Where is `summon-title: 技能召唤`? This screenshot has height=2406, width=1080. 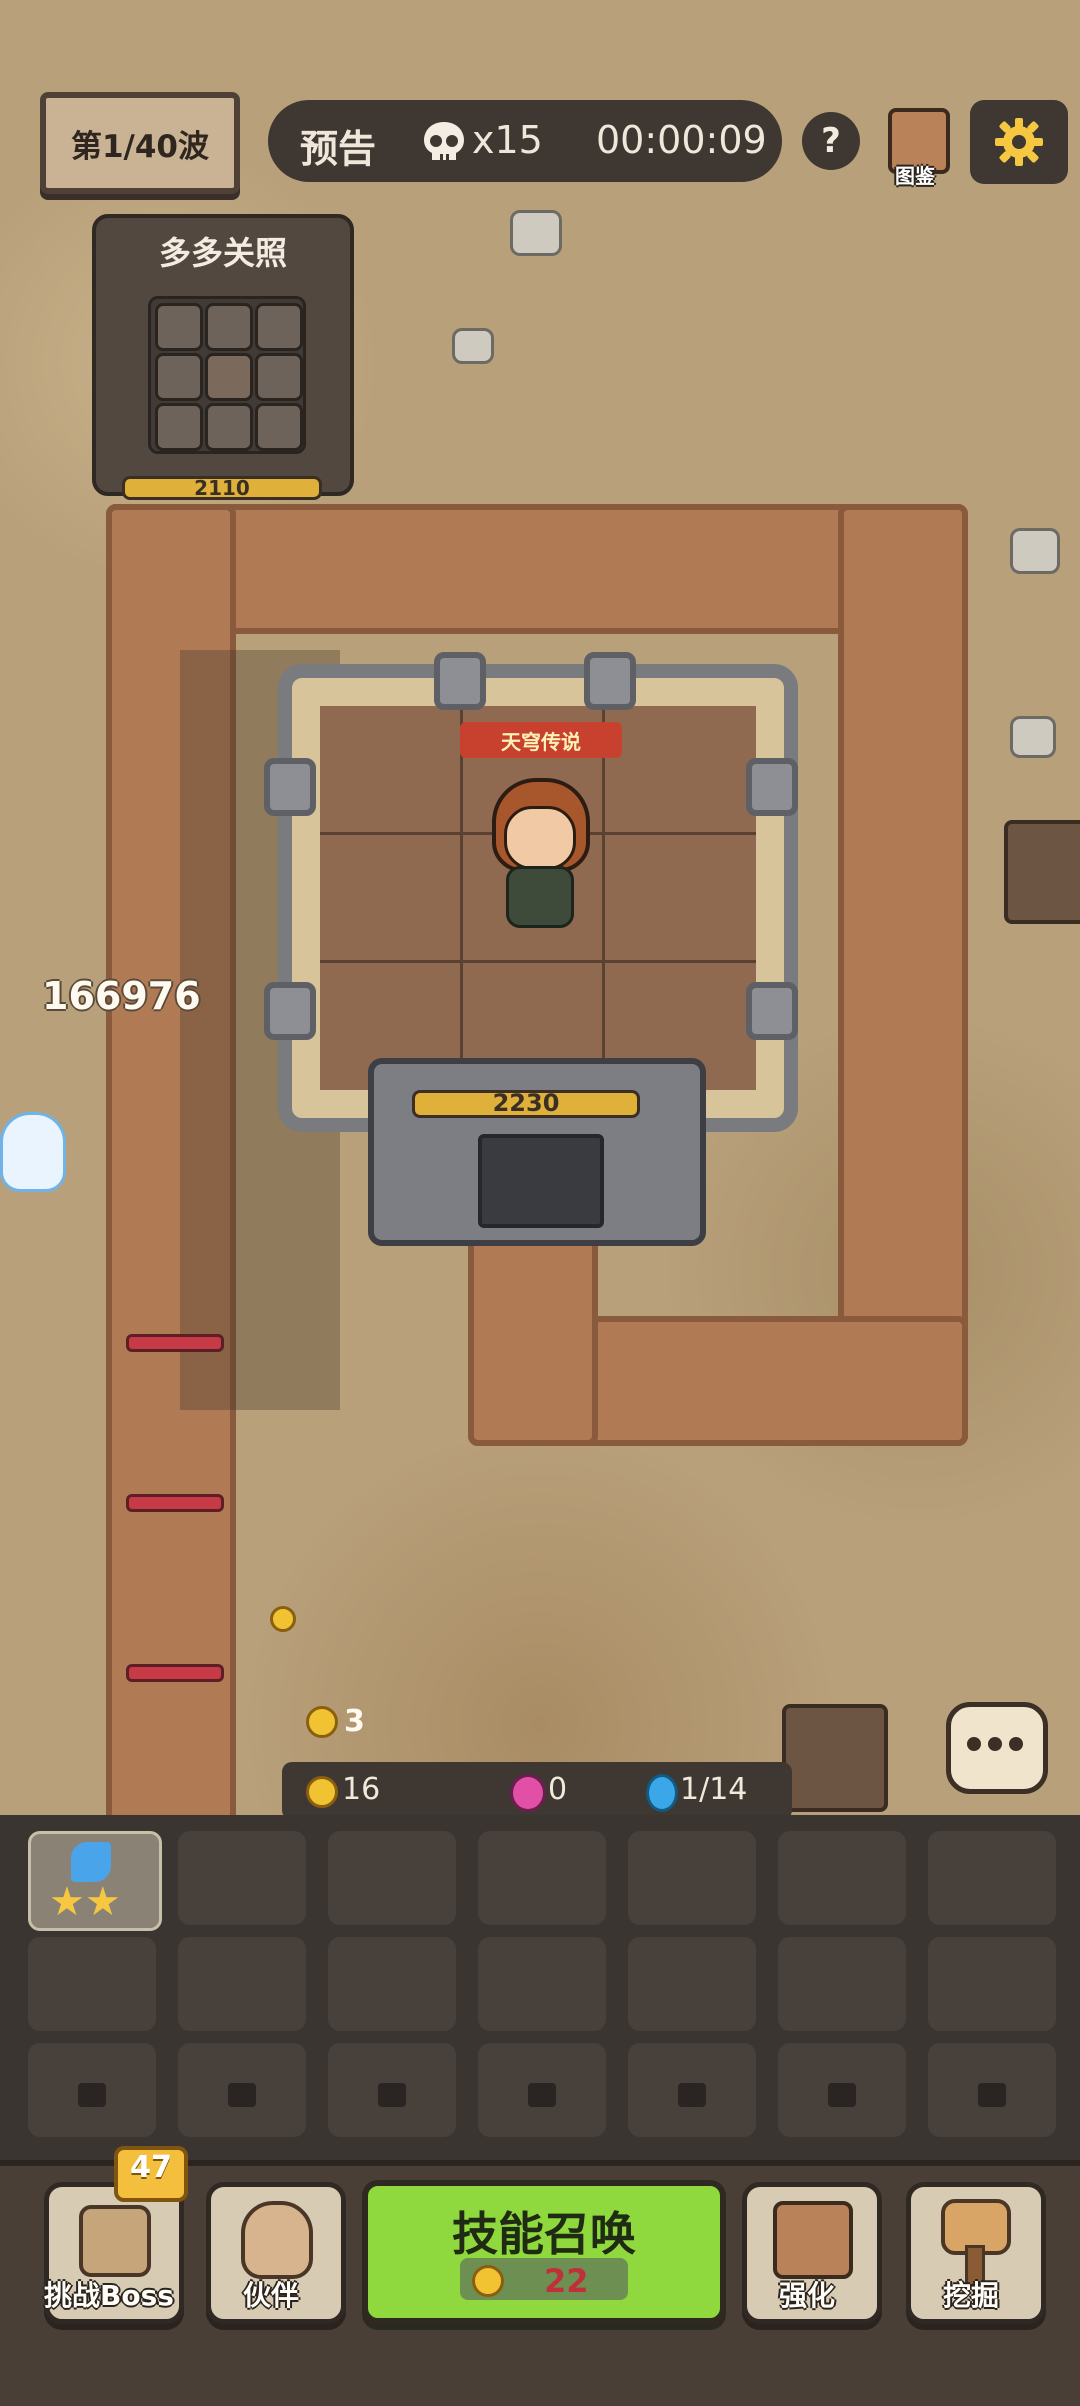
summon-title: 技能召唤 is located at coordinates (544, 2234).